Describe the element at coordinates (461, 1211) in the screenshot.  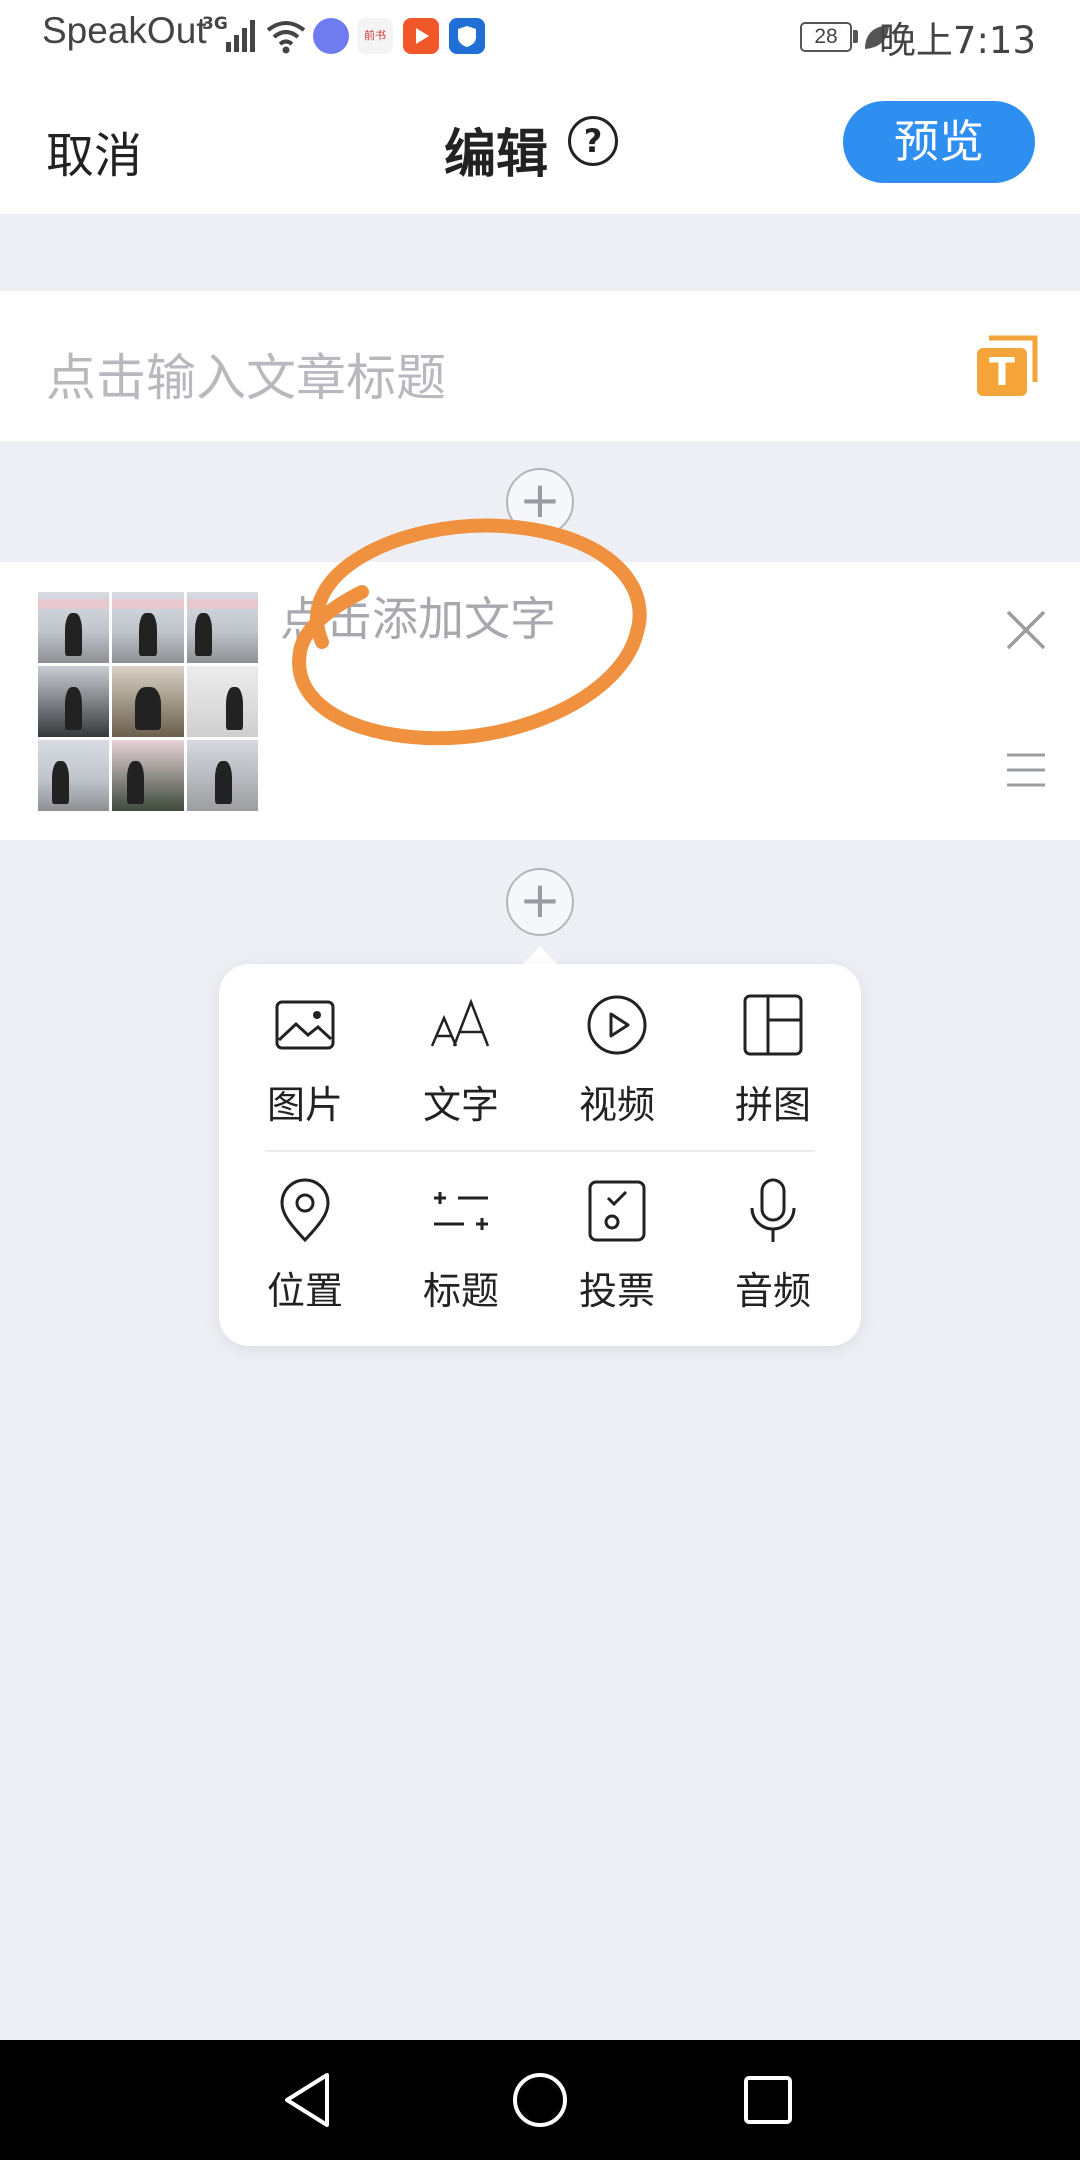
I see `heading-icon` at that location.